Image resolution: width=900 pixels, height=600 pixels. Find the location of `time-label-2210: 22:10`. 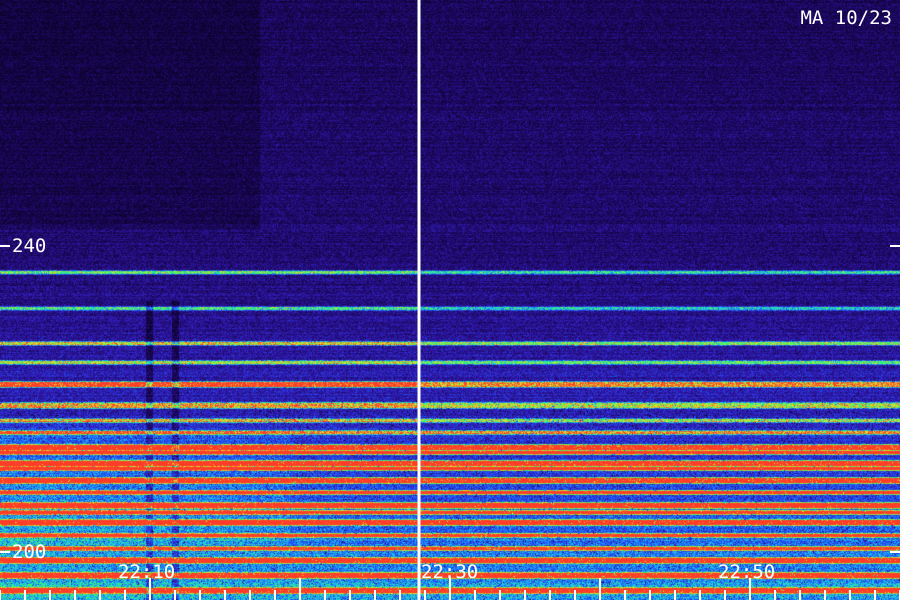

time-label-2210: 22:10 is located at coordinates (146, 572).